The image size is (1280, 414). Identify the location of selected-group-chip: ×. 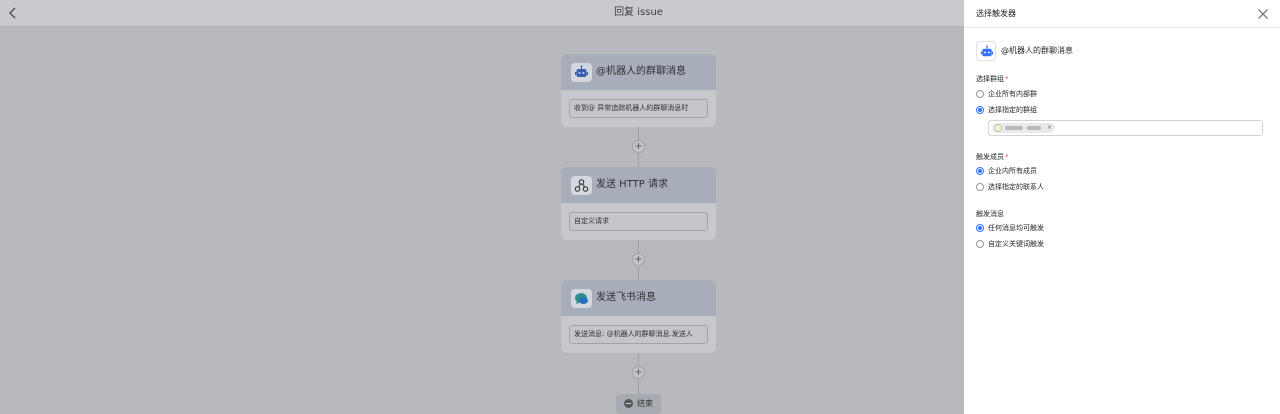
(1023, 128).